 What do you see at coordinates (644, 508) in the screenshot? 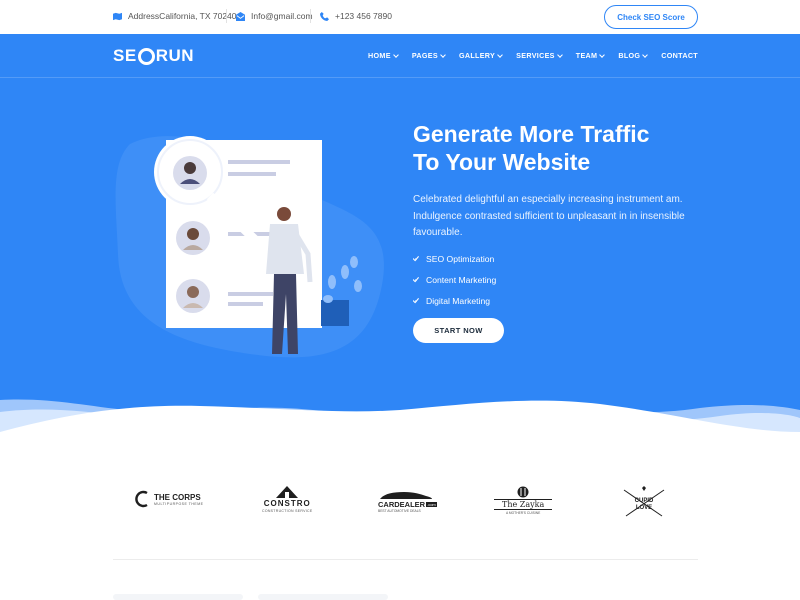
I see `cupid-line2: LOVE` at bounding box center [644, 508].